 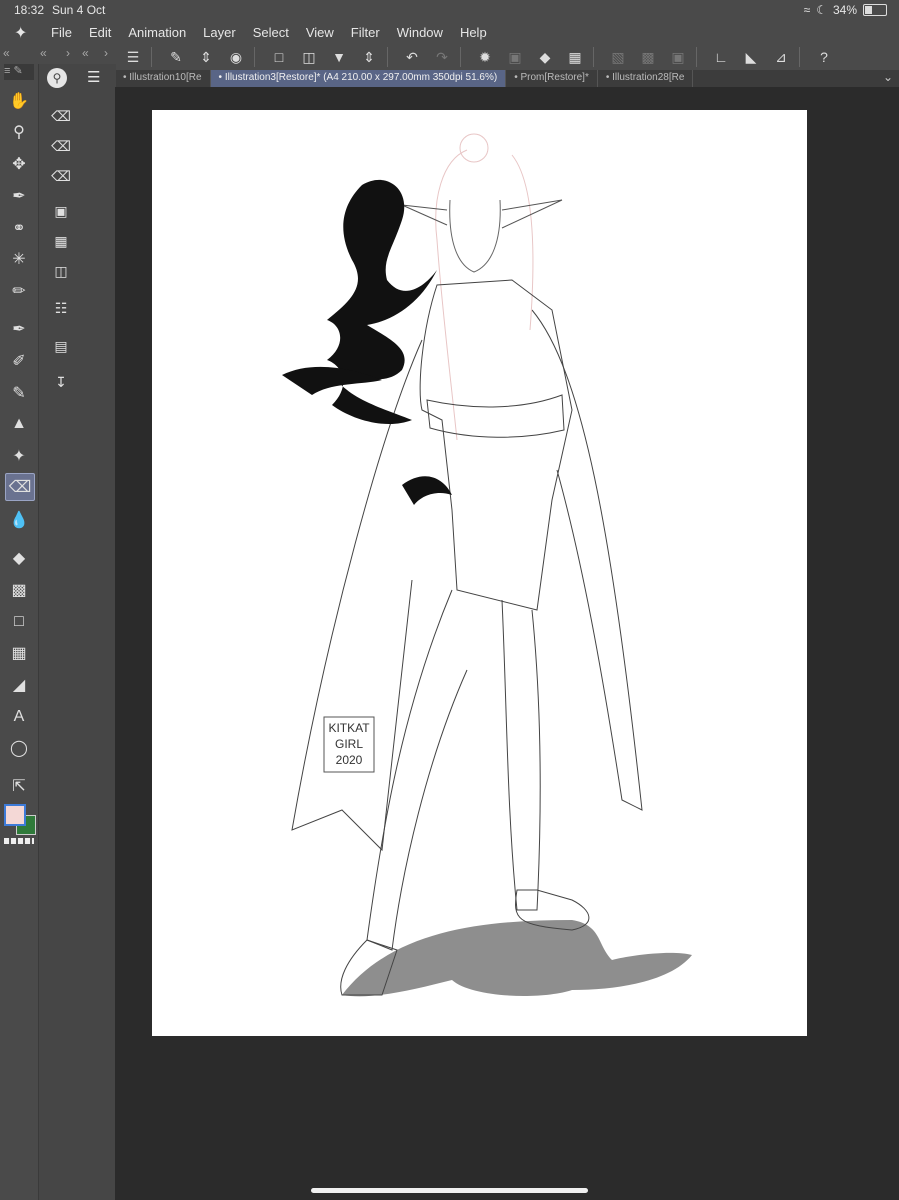 I want to click on balloon-tool-icon: ◯, so click(x=19, y=748).